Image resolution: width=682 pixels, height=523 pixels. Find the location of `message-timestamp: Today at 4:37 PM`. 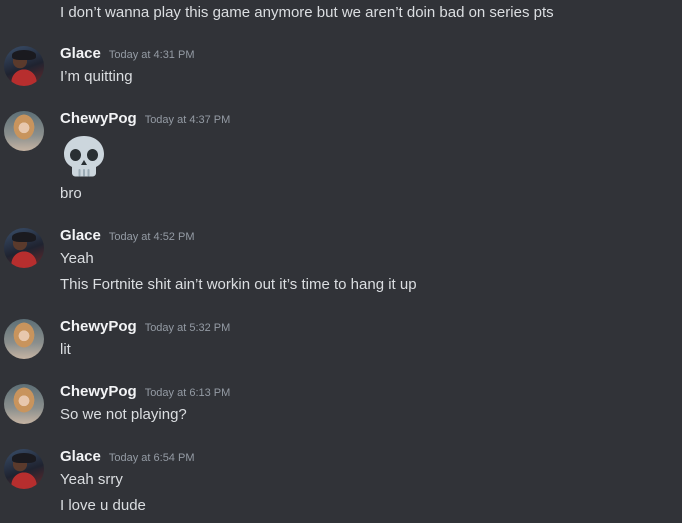

message-timestamp: Today at 4:37 PM is located at coordinates (187, 120).